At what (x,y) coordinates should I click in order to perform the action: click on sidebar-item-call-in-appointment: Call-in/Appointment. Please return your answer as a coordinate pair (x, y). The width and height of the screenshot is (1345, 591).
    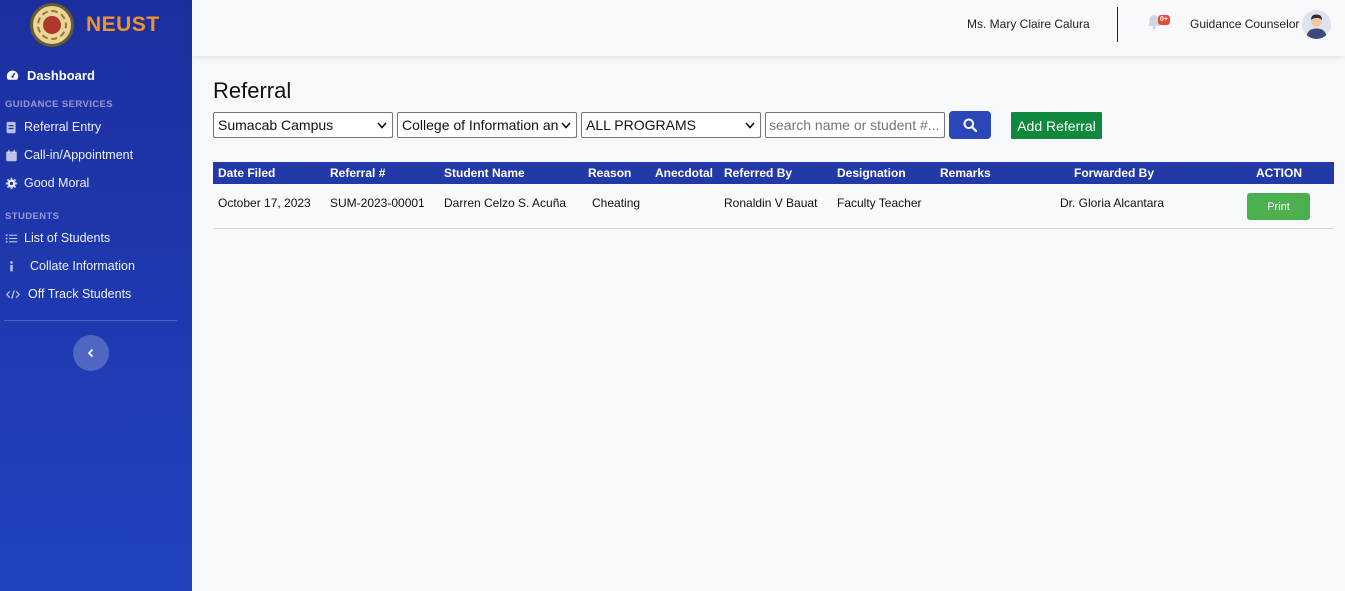
    Looking at the image, I should click on (68, 155).